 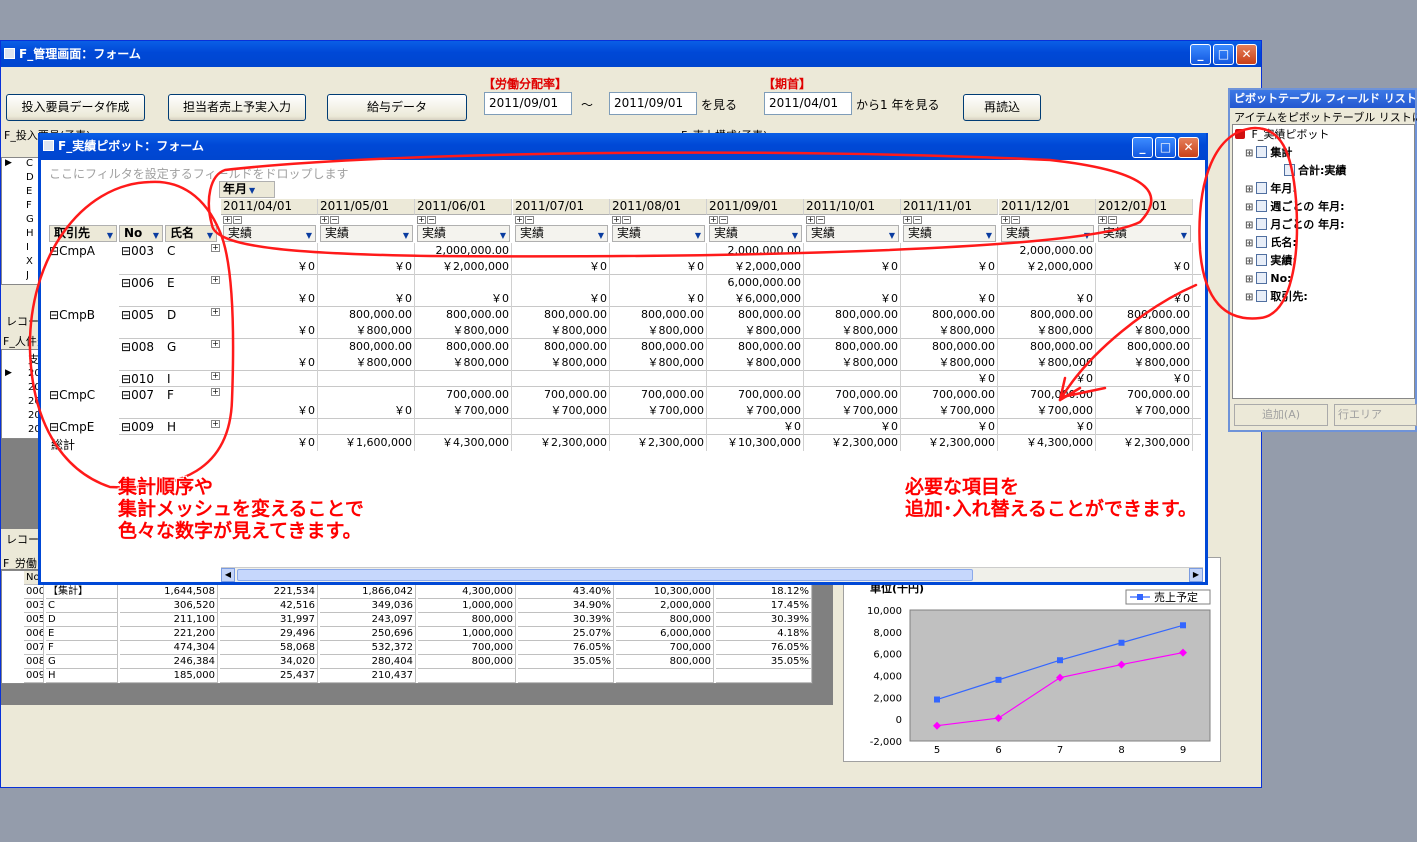 I want to click on pivot-month-header: 2011/05/01, so click(x=366, y=207).